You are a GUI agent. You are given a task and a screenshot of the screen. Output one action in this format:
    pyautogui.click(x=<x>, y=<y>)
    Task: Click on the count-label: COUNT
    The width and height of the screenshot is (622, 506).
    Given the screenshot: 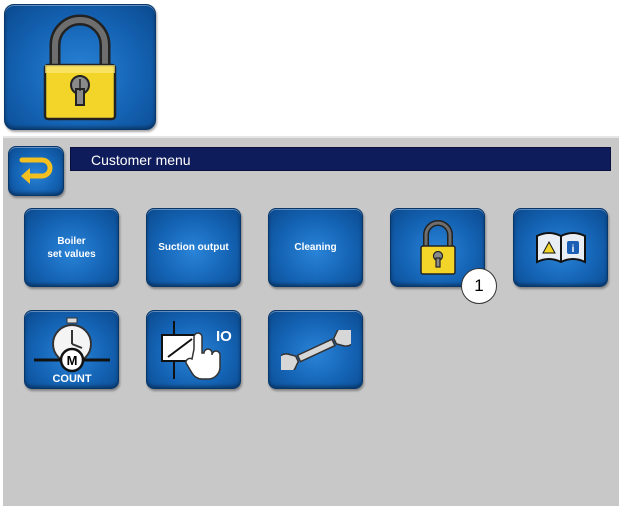 What is the action you would take?
    pyautogui.click(x=71, y=379)
    